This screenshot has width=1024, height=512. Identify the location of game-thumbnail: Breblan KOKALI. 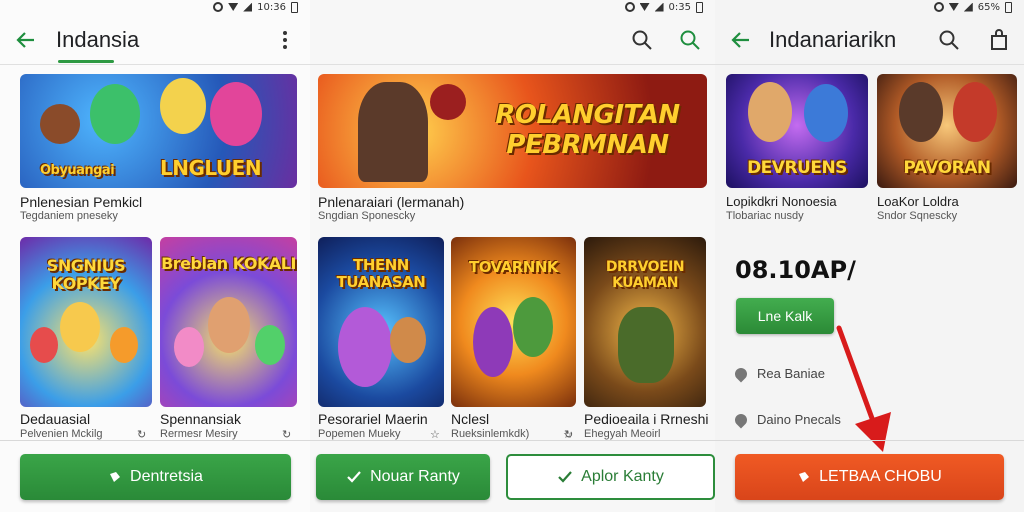
(228, 322).